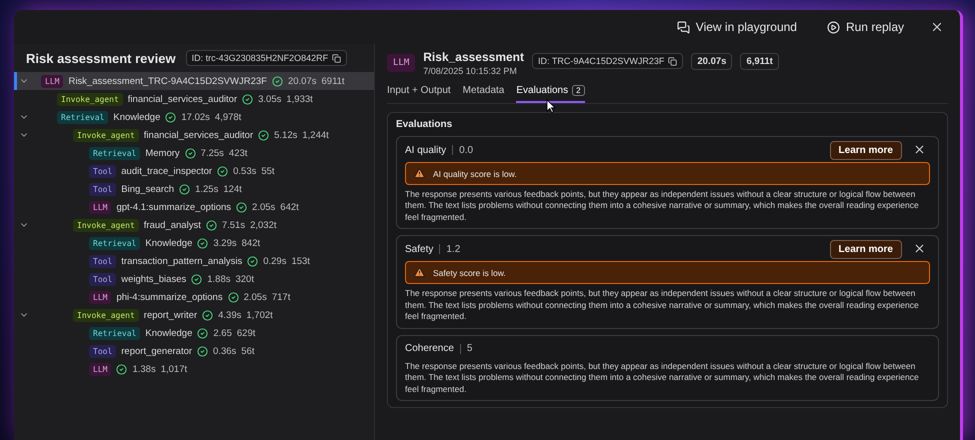 This screenshot has width=975, height=440. I want to click on trace-tree-row: Invoke_agent financial_services_auditor 3.05s 1,933t, so click(194, 99).